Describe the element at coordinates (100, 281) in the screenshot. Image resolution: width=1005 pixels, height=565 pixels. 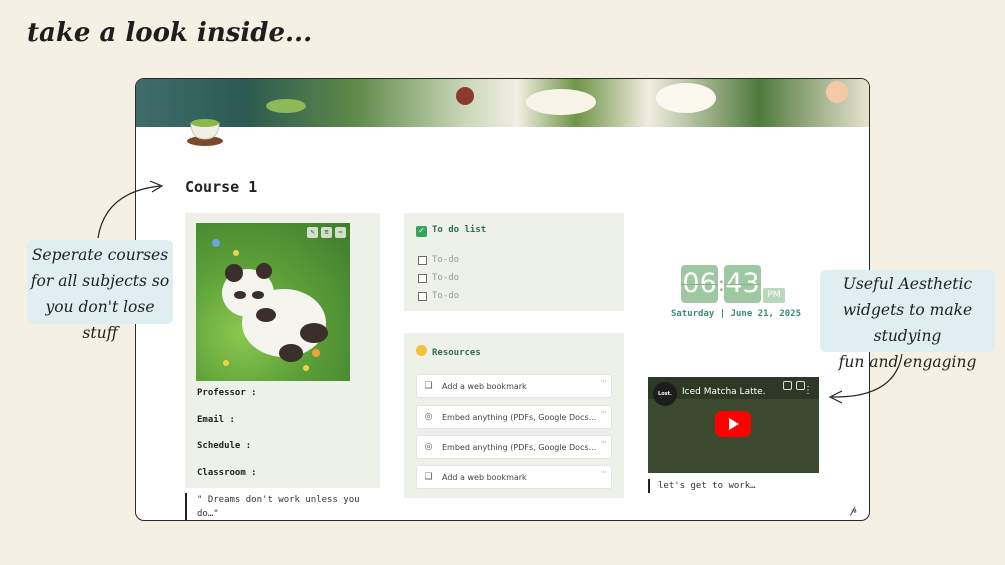
I see `callout-line: for all subjects so` at that location.